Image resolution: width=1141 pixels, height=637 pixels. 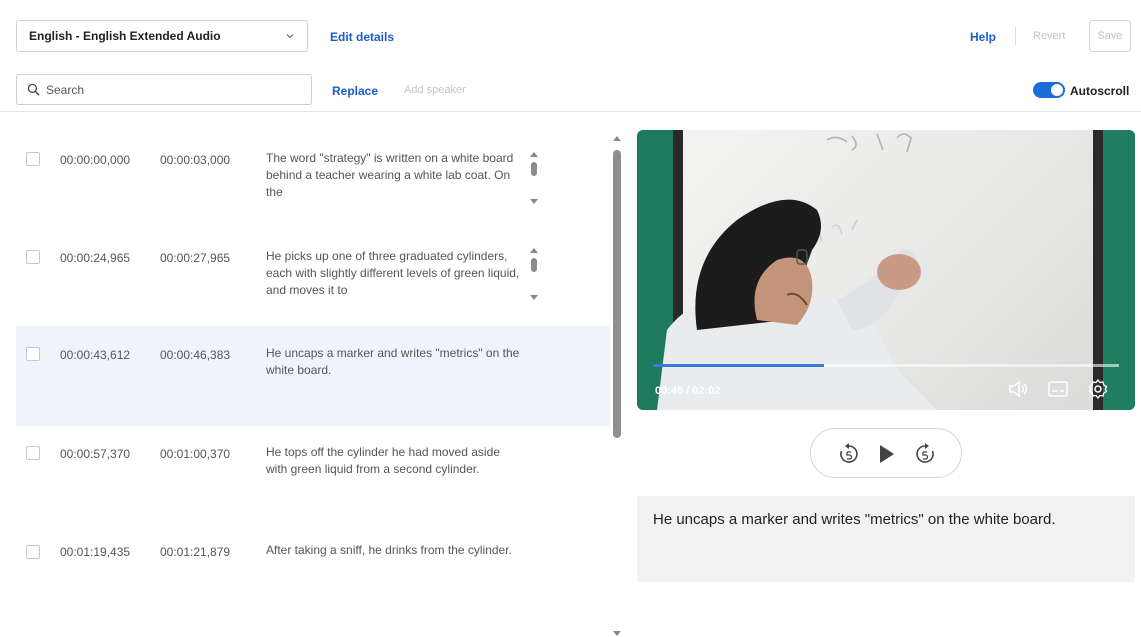 What do you see at coordinates (355, 91) in the screenshot?
I see `replace-link: Replace` at bounding box center [355, 91].